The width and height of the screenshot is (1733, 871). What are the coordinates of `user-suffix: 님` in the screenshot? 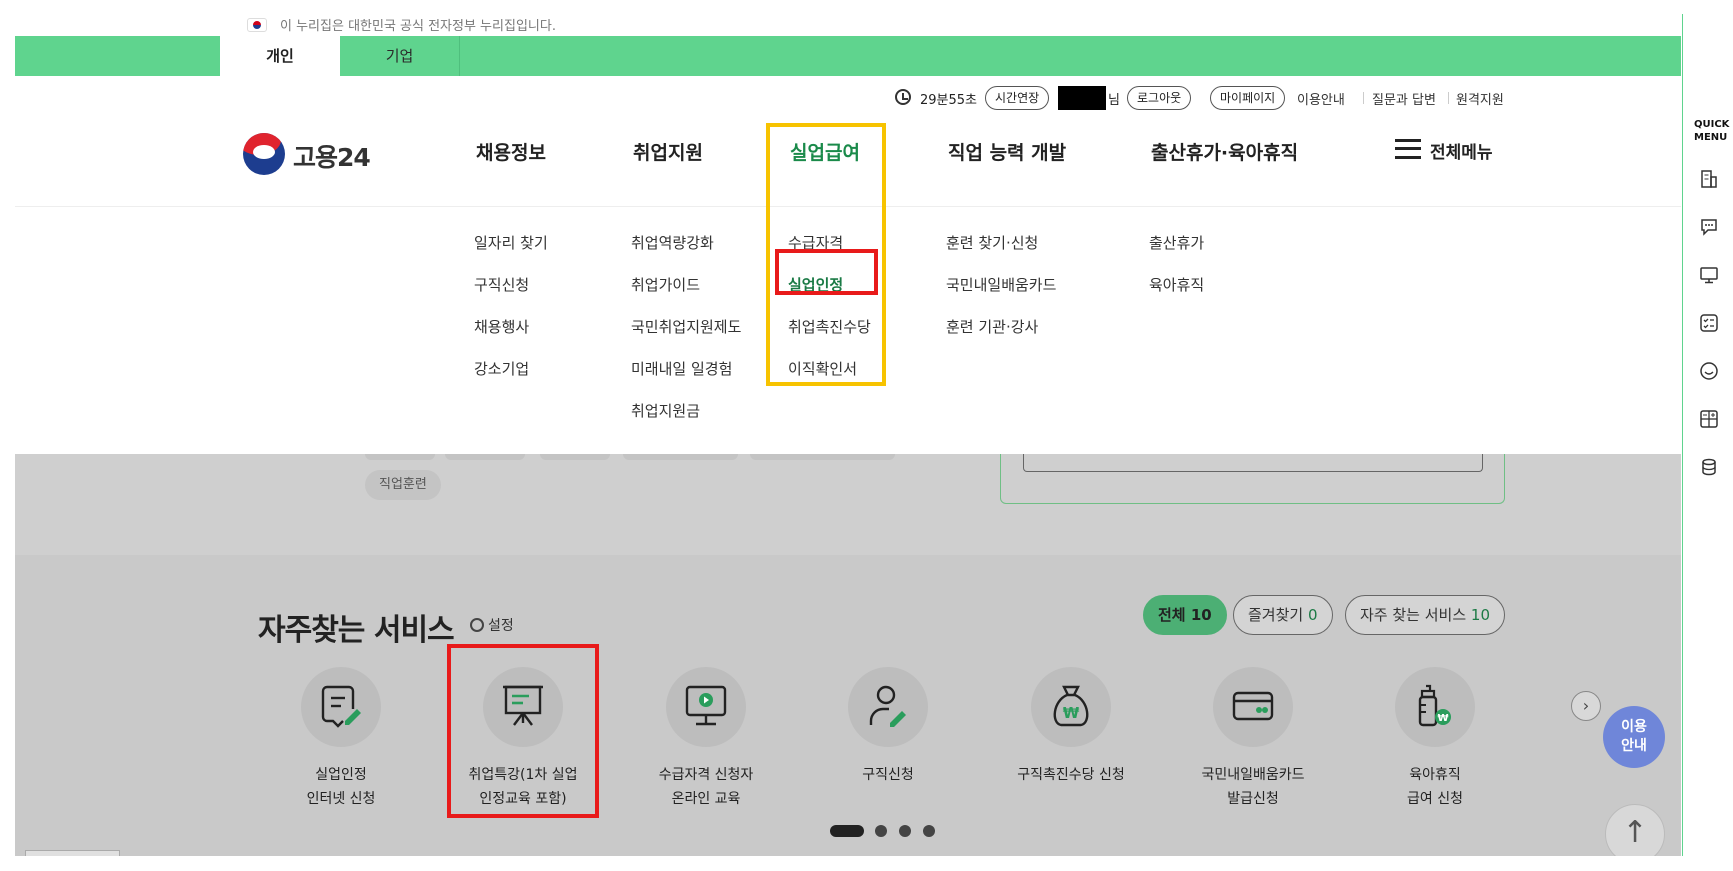 It's located at (1114, 100).